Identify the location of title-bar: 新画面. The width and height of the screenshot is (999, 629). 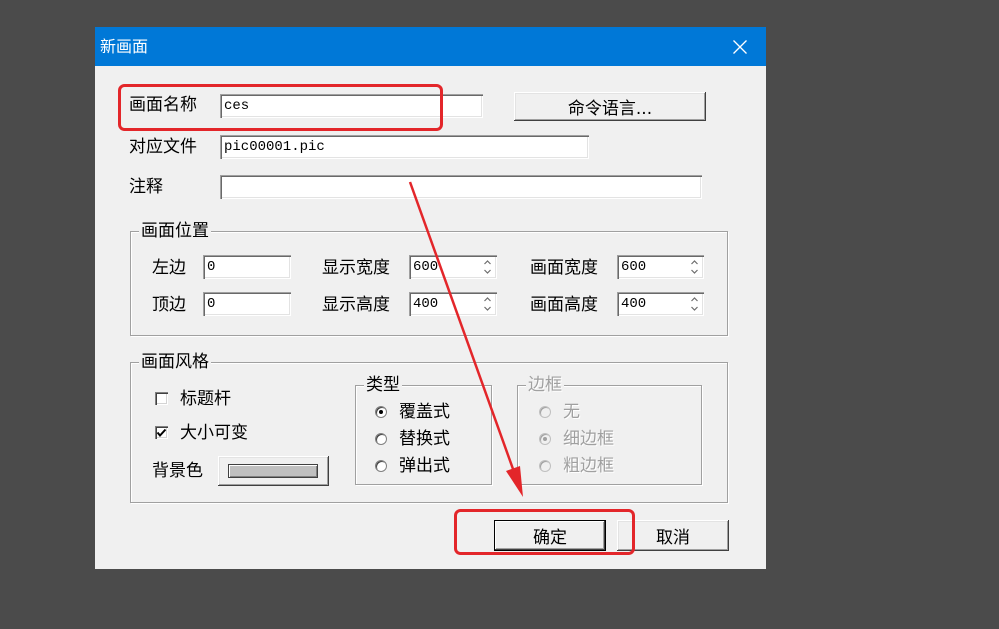
(430, 46).